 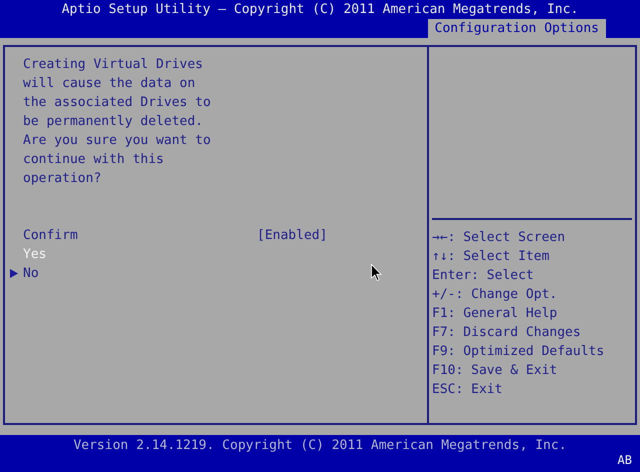 I want to click on corner-label: AB, so click(x=625, y=460).